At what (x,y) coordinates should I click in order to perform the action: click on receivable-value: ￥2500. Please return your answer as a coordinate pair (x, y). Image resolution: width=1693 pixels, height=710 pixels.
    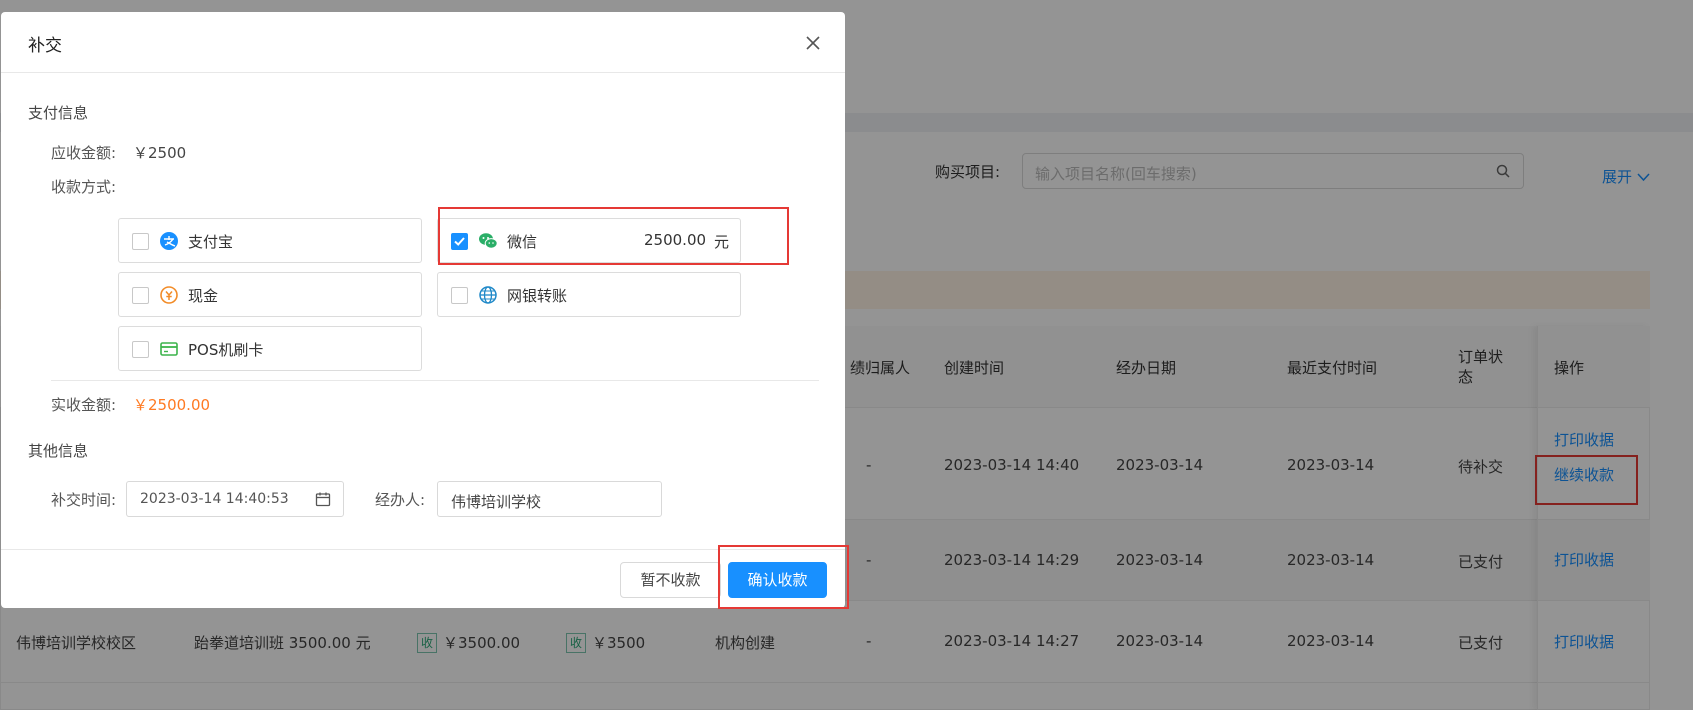
    Looking at the image, I should click on (160, 153).